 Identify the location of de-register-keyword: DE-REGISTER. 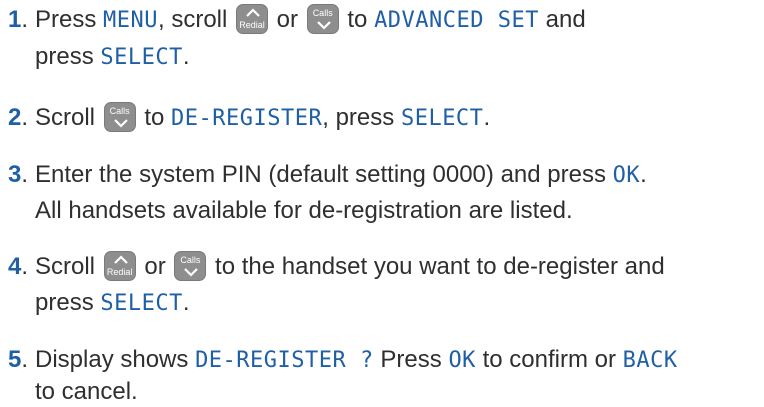
(247, 118).